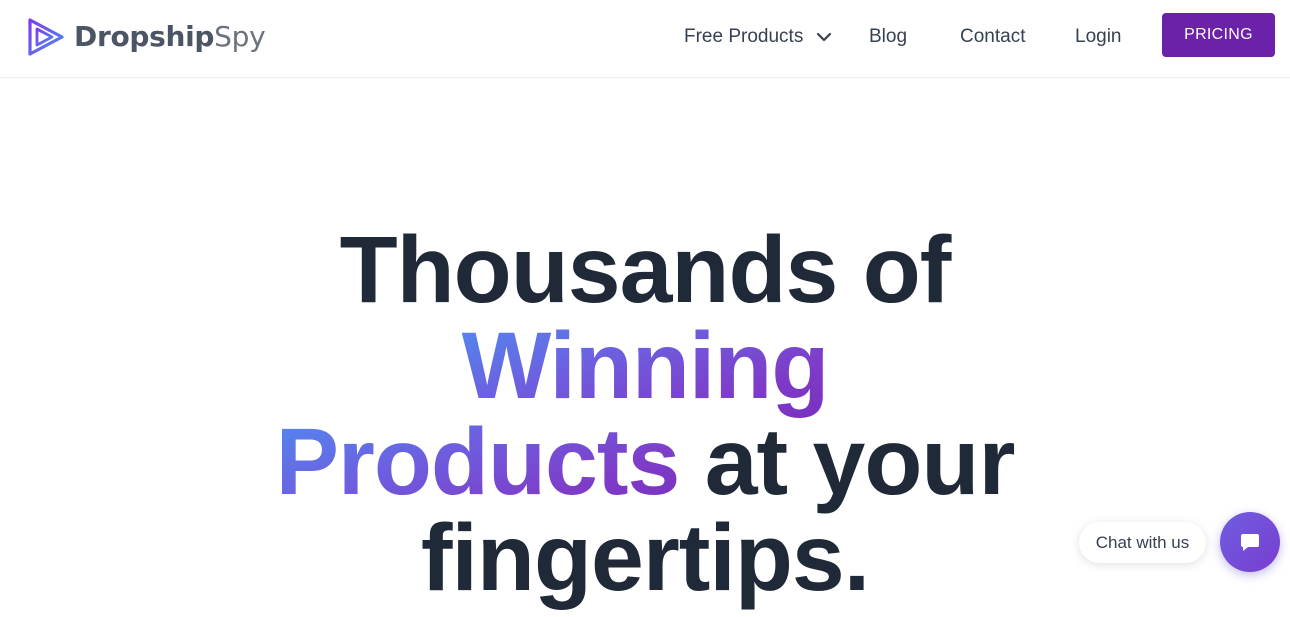 The height and width of the screenshot is (617, 1290). I want to click on chat-bubble-icon, so click(1250, 542).